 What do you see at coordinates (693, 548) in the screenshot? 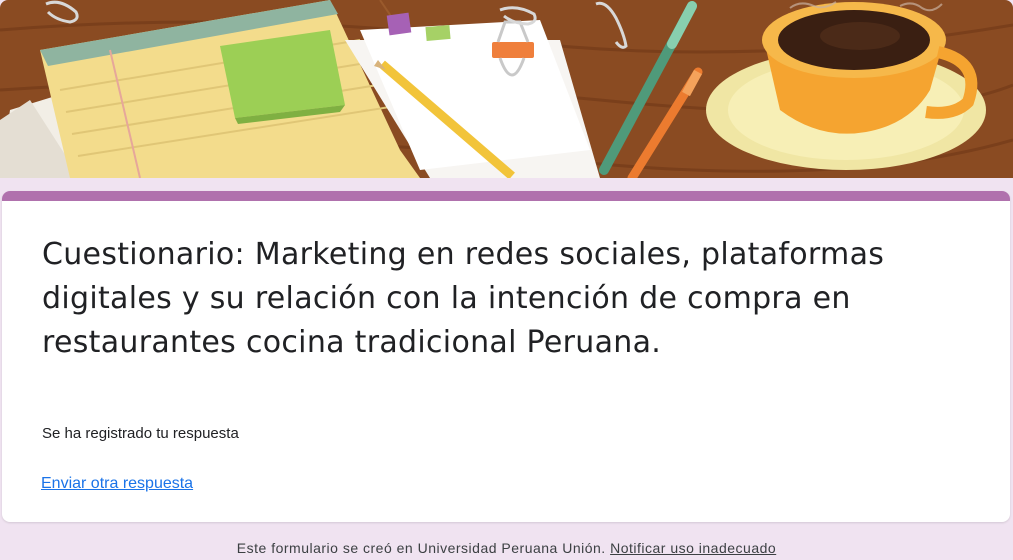
I see `report-abuse-link: Notificar uso inadecuado` at bounding box center [693, 548].